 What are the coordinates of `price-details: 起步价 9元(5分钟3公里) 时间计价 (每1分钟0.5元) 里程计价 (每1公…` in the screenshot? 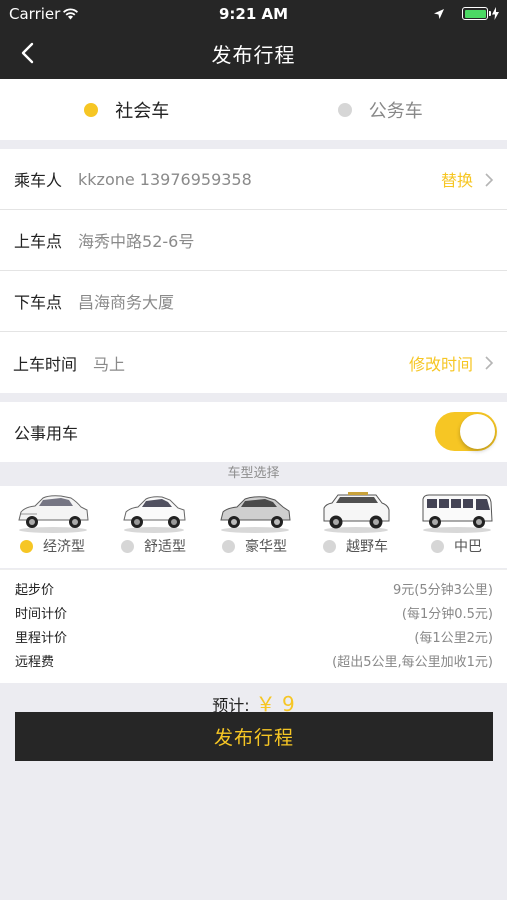 It's located at (253, 626).